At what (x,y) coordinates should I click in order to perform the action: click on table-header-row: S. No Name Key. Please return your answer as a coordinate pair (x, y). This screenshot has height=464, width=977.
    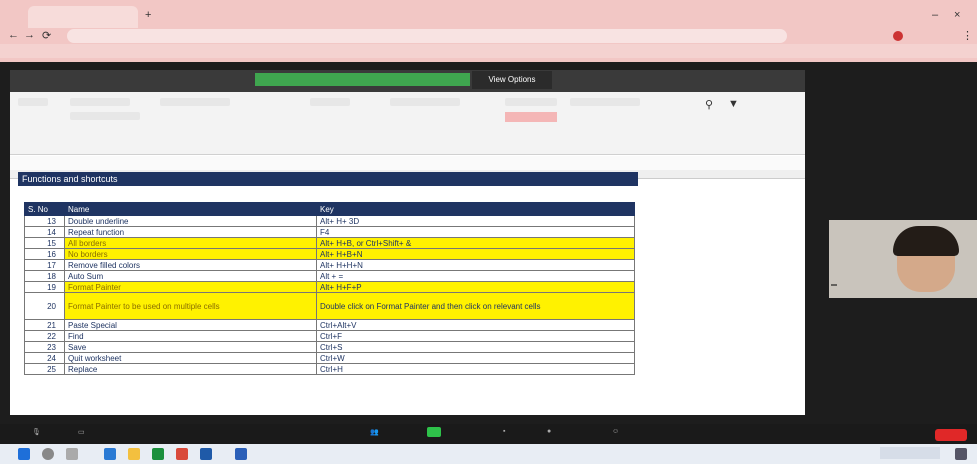
    Looking at the image, I should click on (329, 209).